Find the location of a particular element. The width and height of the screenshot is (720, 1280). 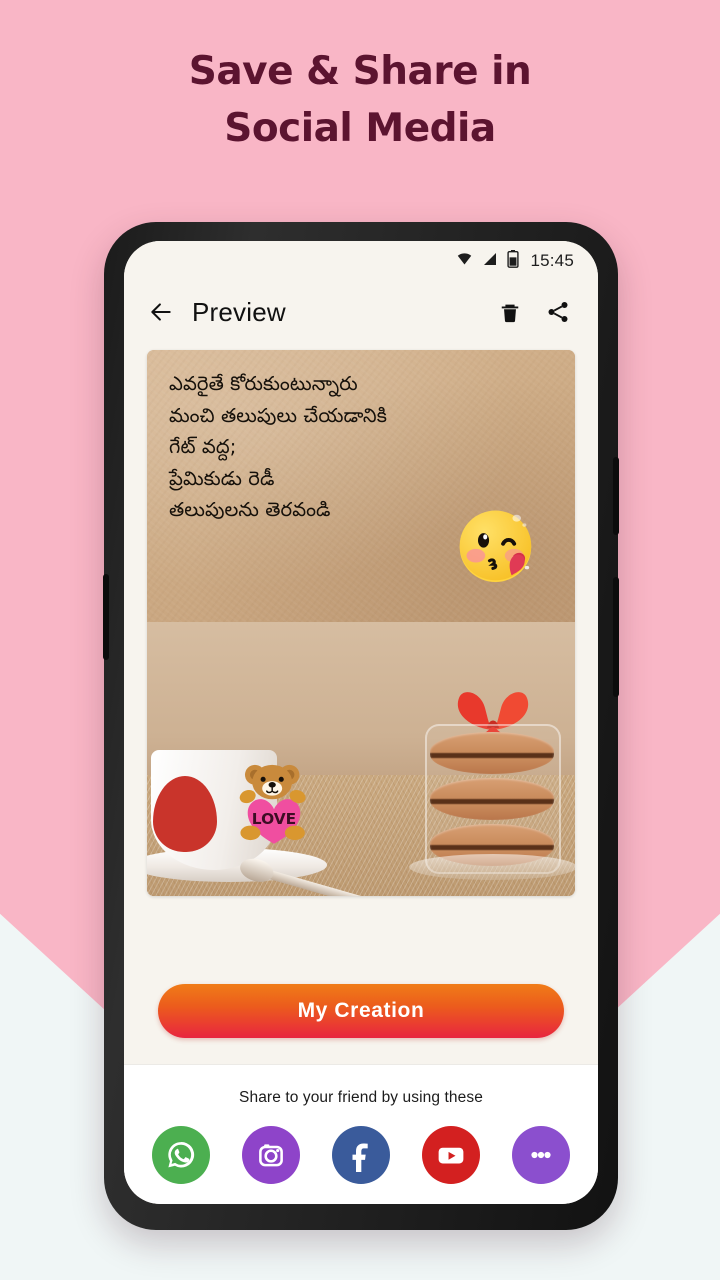

phone-volume-button is located at coordinates (616, 637).